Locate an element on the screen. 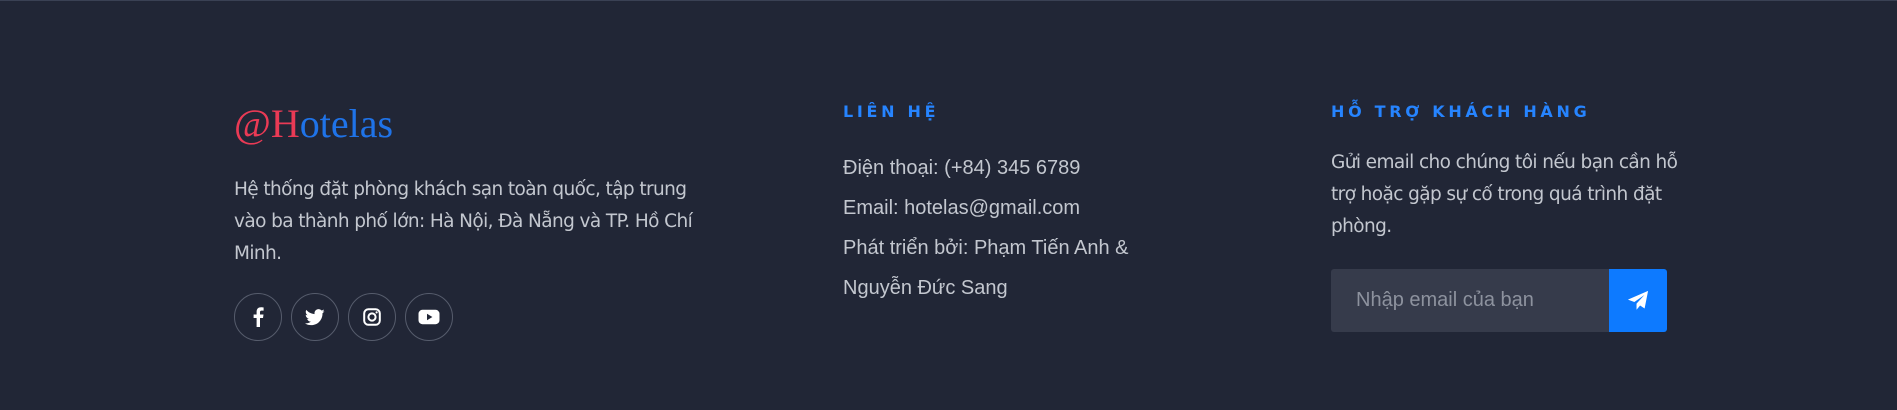 The width and height of the screenshot is (1897, 410). paper-plane-icon is located at coordinates (1638, 300).